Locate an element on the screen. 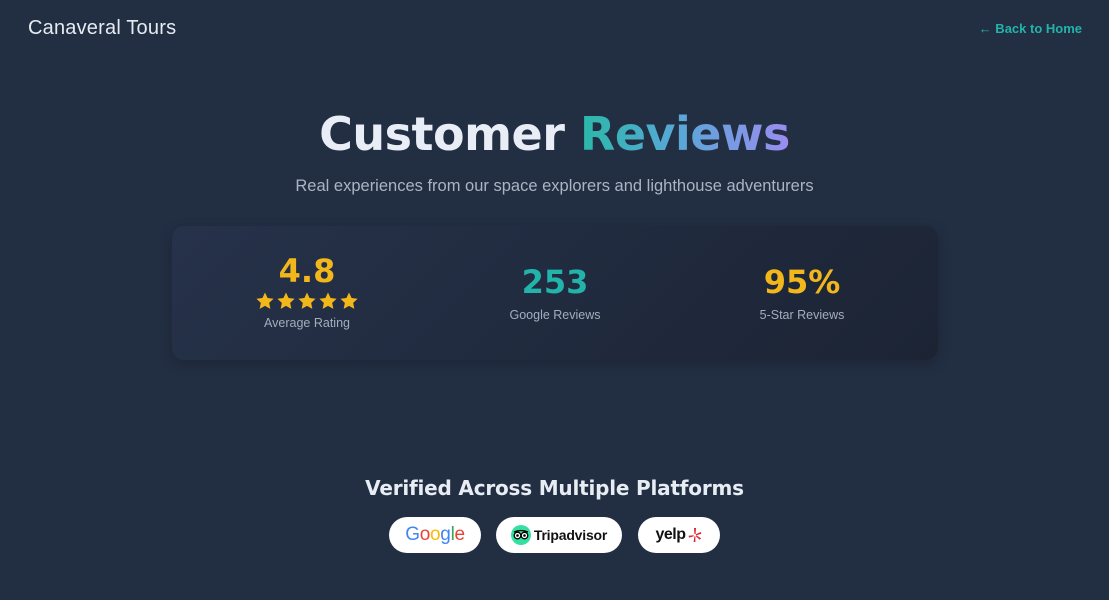 This screenshot has height=600, width=1109. tripadvisor-owl-icon is located at coordinates (520, 535).